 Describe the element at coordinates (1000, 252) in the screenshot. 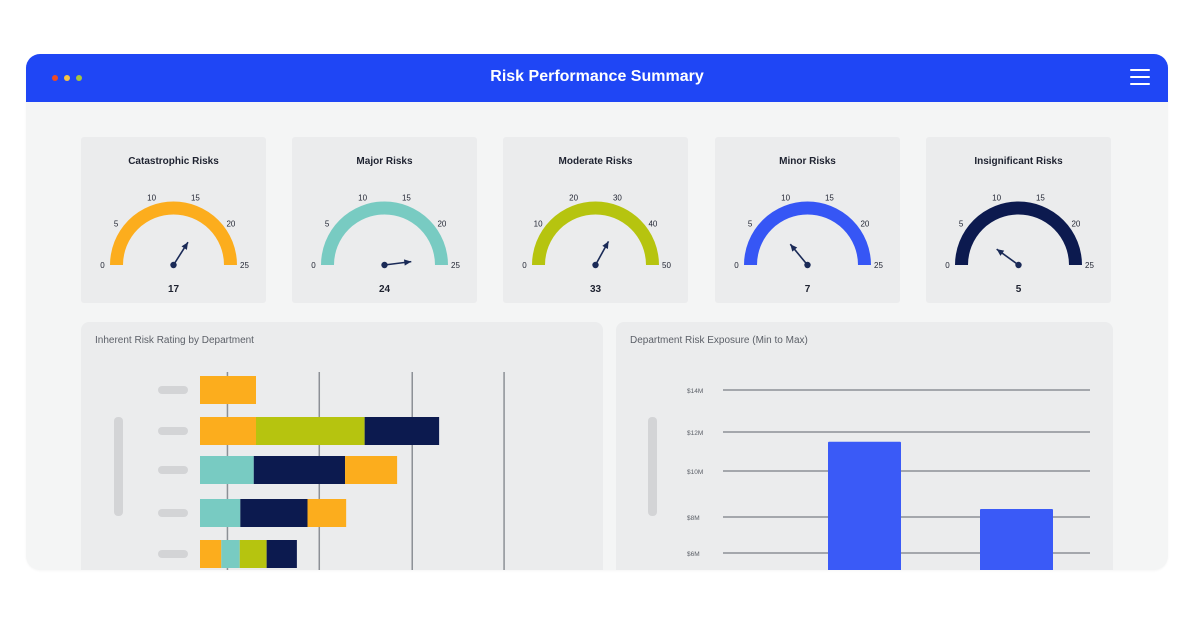

I see `gauge-needle-head` at that location.